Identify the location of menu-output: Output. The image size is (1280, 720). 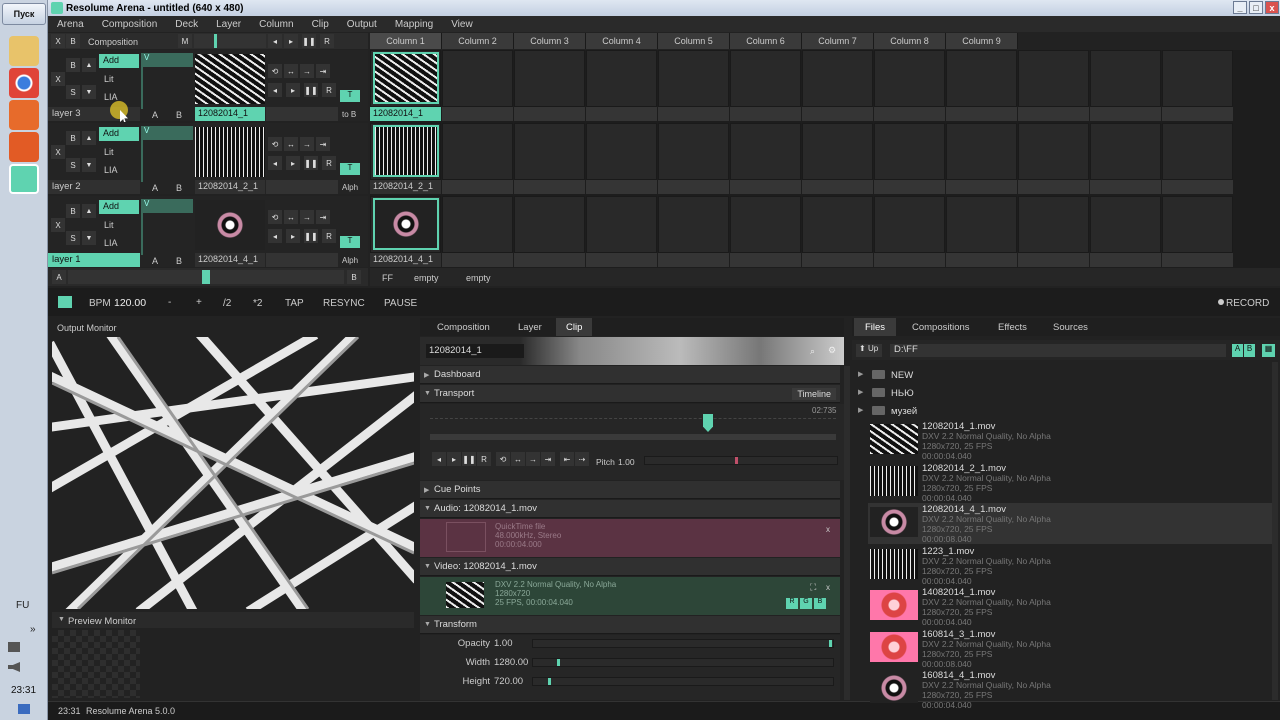
(362, 24).